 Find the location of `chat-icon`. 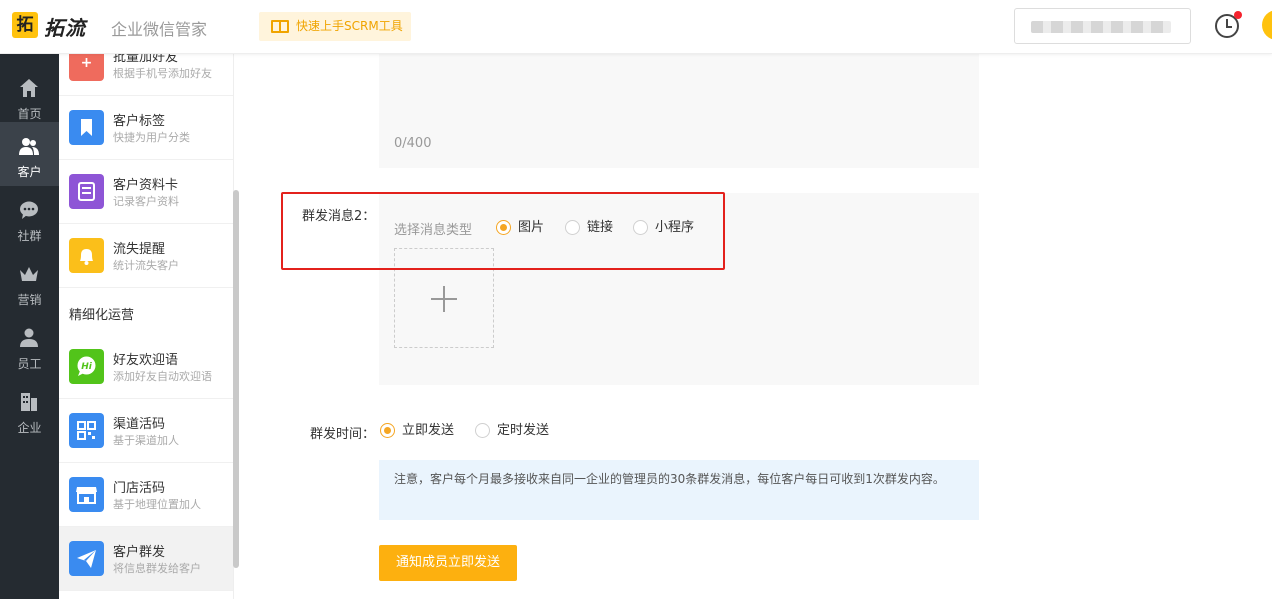

chat-icon is located at coordinates (29, 210).